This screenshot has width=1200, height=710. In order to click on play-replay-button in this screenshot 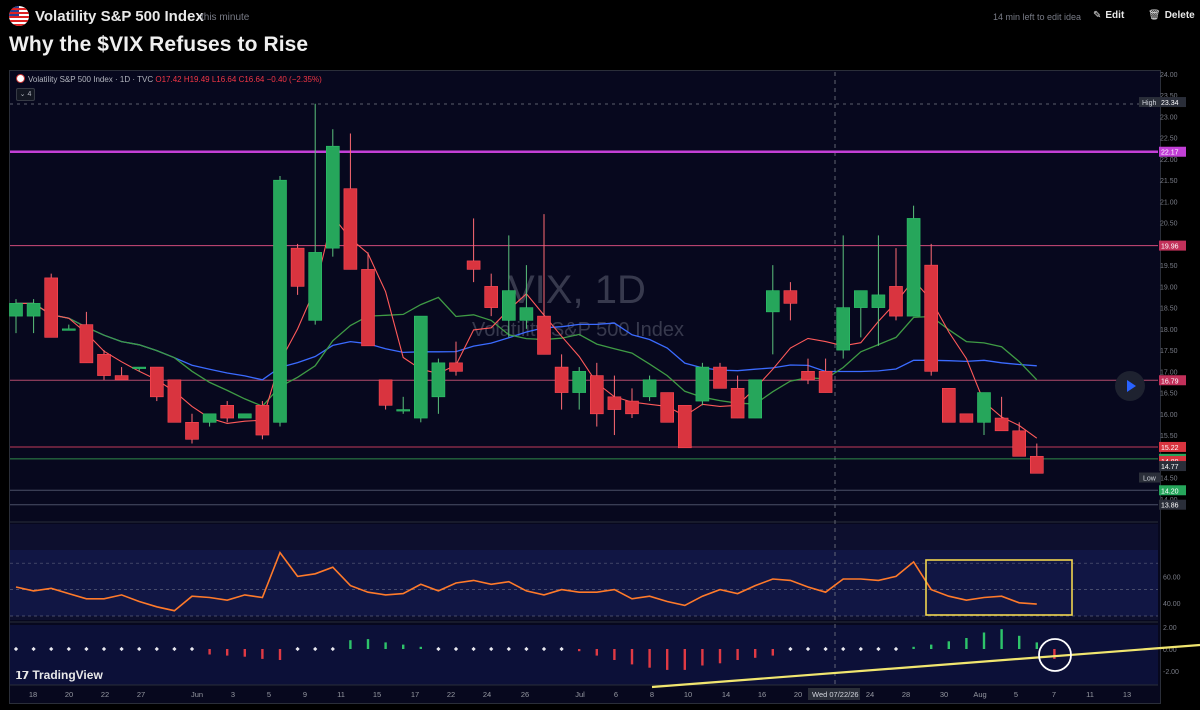, I will do `click(1130, 386)`.